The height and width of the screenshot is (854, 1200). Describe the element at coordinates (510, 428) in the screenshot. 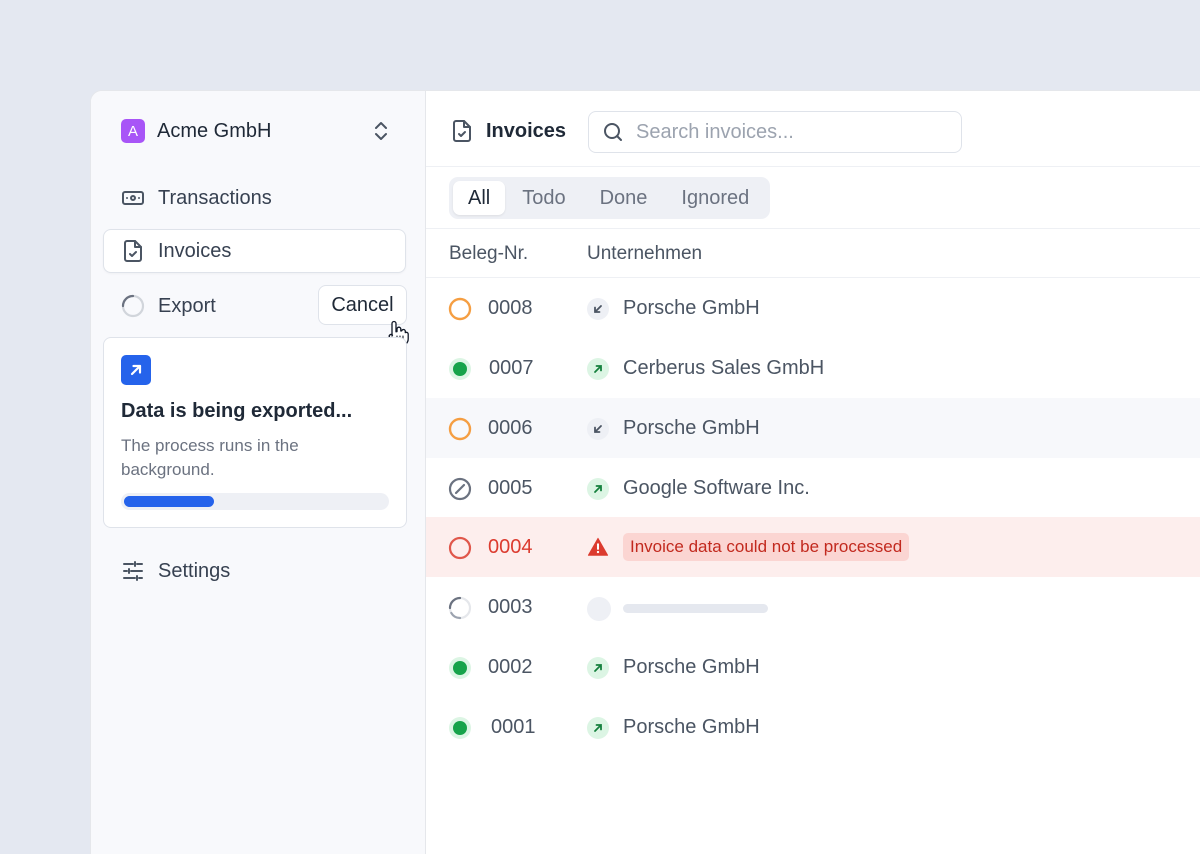

I see `invoice-number: 0006` at that location.